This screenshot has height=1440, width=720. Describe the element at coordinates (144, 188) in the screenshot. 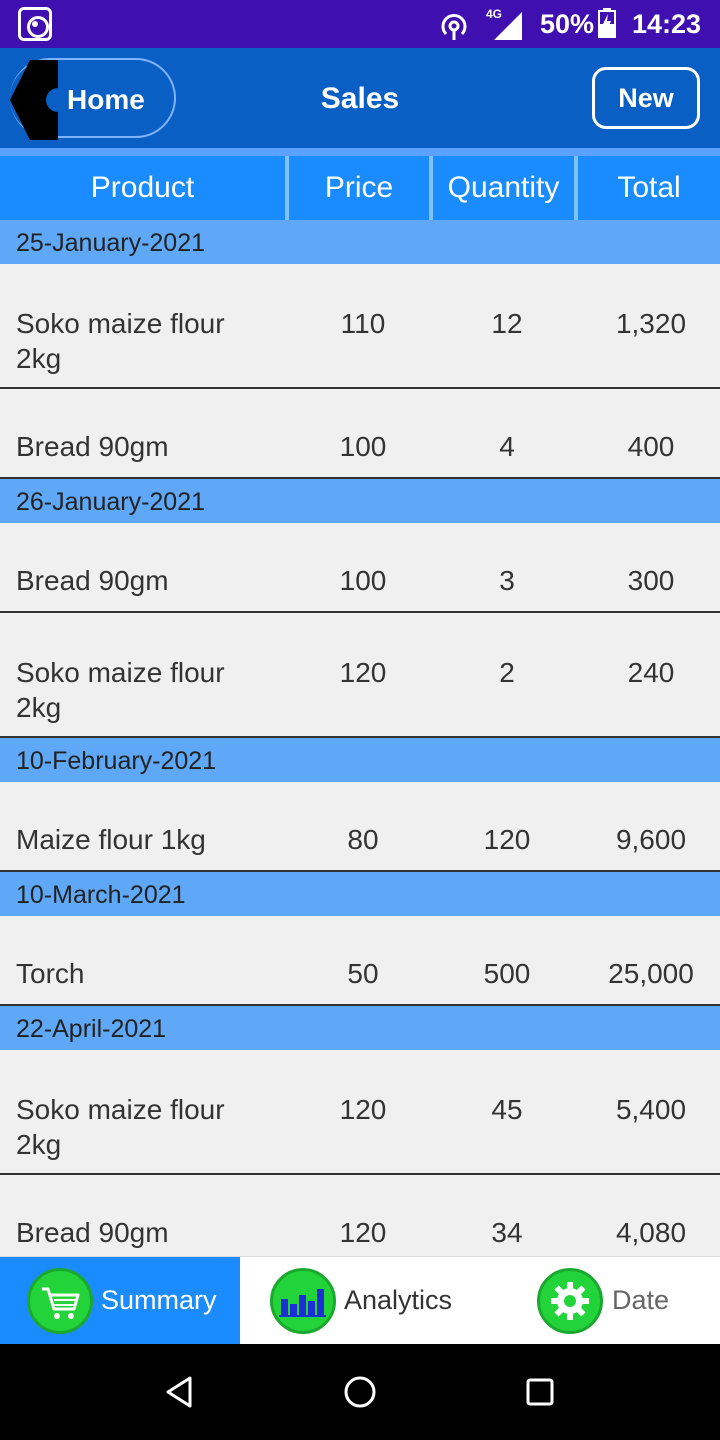

I see `header-product: Product` at that location.